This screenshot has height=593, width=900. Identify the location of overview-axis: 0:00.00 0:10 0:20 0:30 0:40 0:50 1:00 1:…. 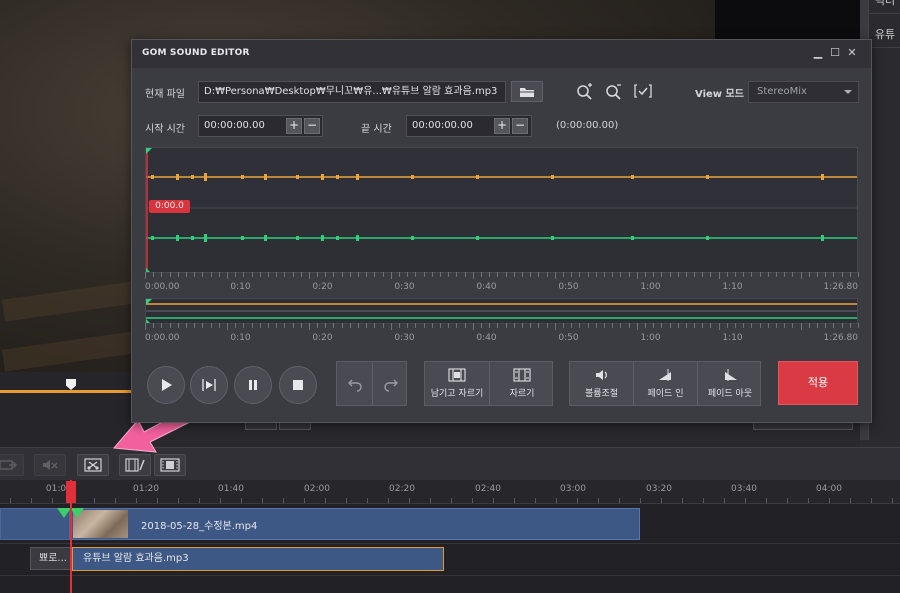
(502, 333).